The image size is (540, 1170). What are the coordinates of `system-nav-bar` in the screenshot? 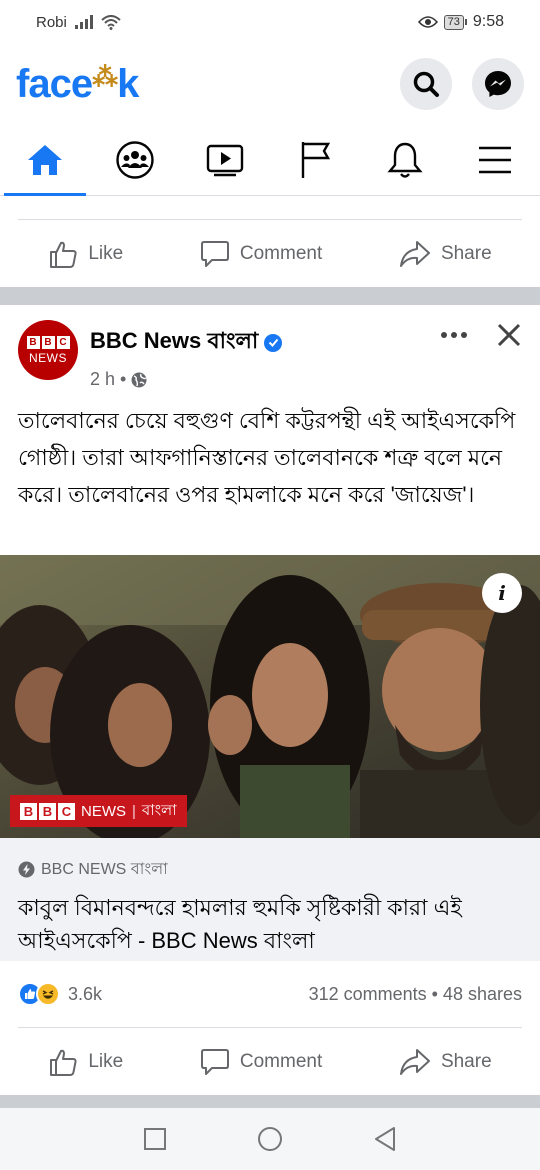 It's located at (270, 1139).